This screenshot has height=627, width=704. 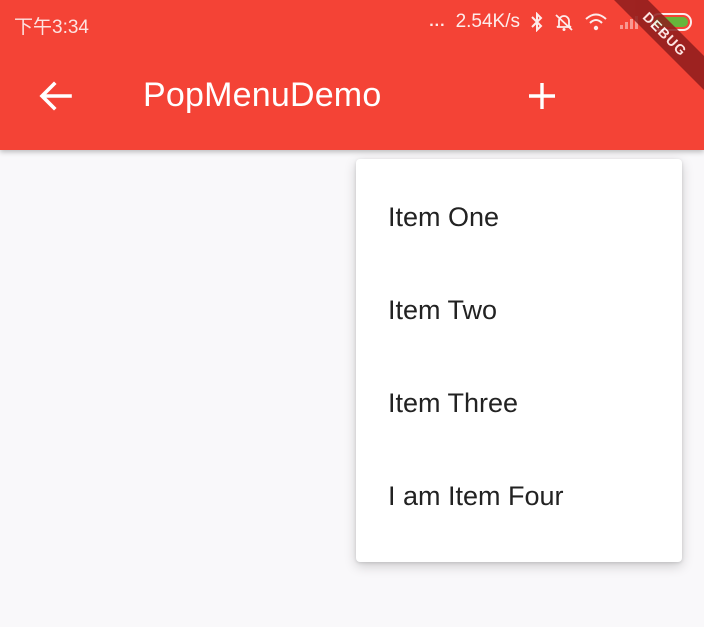 I want to click on arrow-back-icon, so click(x=56, y=98).